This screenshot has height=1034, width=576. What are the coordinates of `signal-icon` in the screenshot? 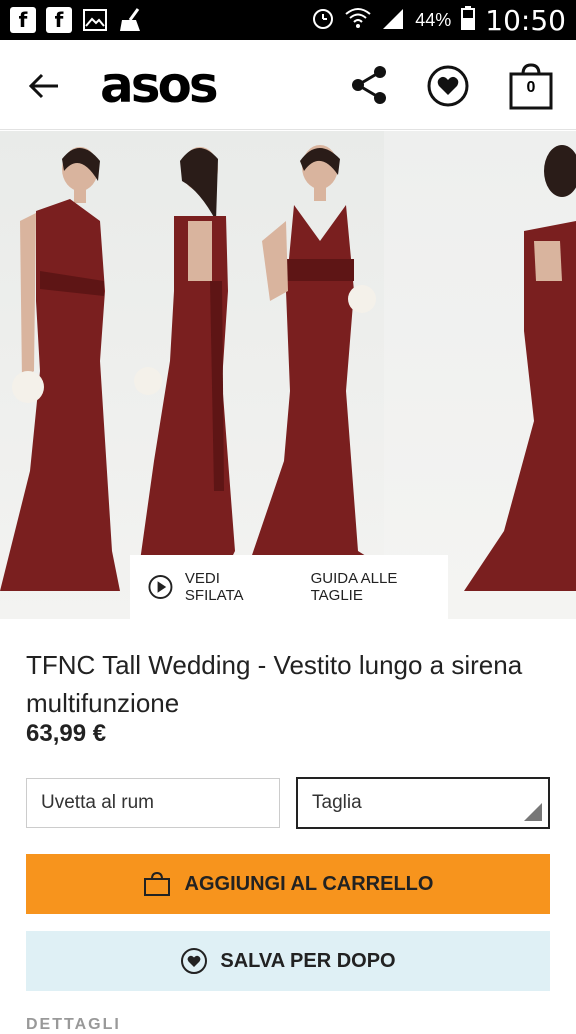 It's located at (393, 20).